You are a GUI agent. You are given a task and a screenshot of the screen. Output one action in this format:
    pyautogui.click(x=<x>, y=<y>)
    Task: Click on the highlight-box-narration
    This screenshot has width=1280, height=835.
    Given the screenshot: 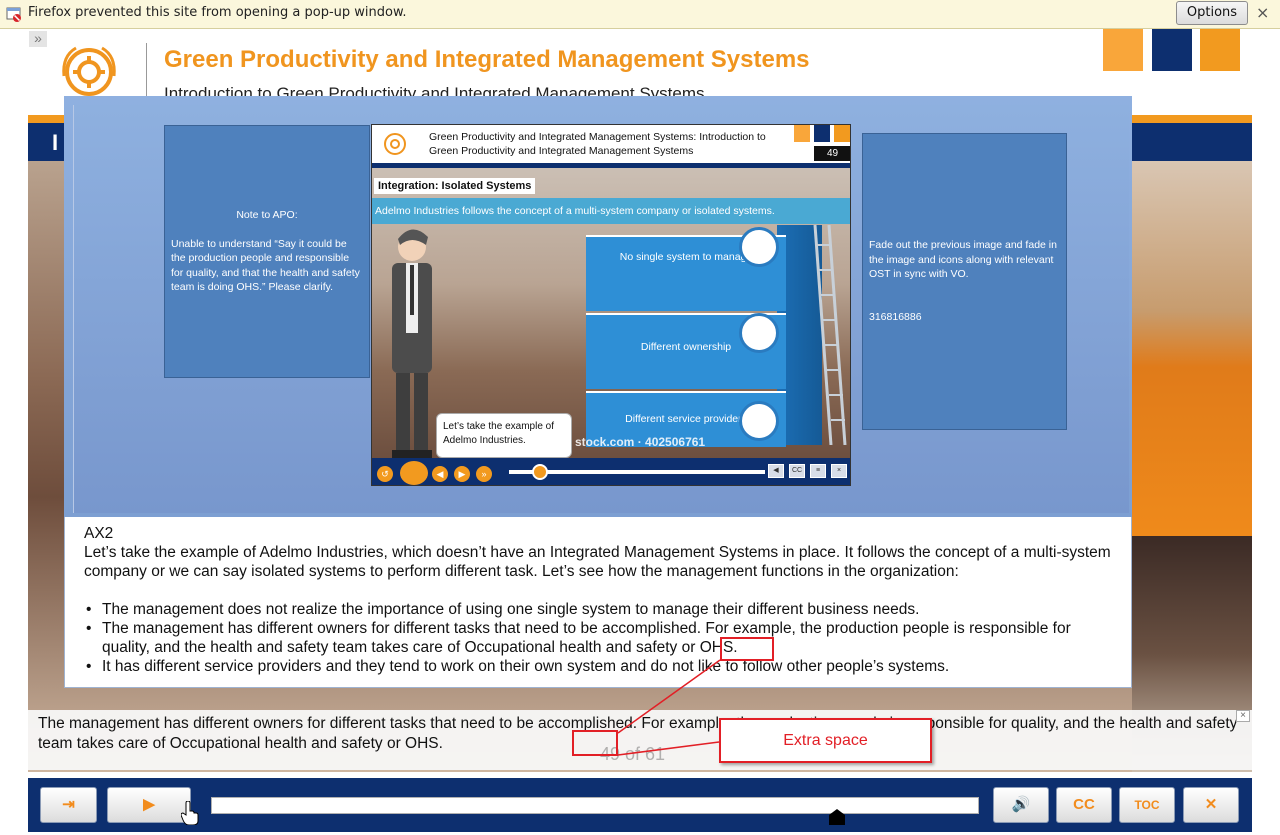 What is the action you would take?
    pyautogui.click(x=747, y=649)
    